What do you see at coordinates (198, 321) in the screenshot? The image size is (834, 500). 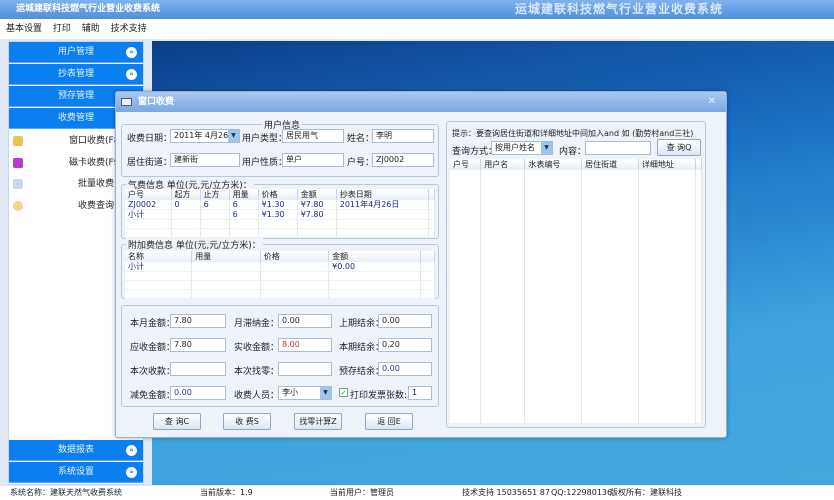 I see `month-amount-field: 7.80` at bounding box center [198, 321].